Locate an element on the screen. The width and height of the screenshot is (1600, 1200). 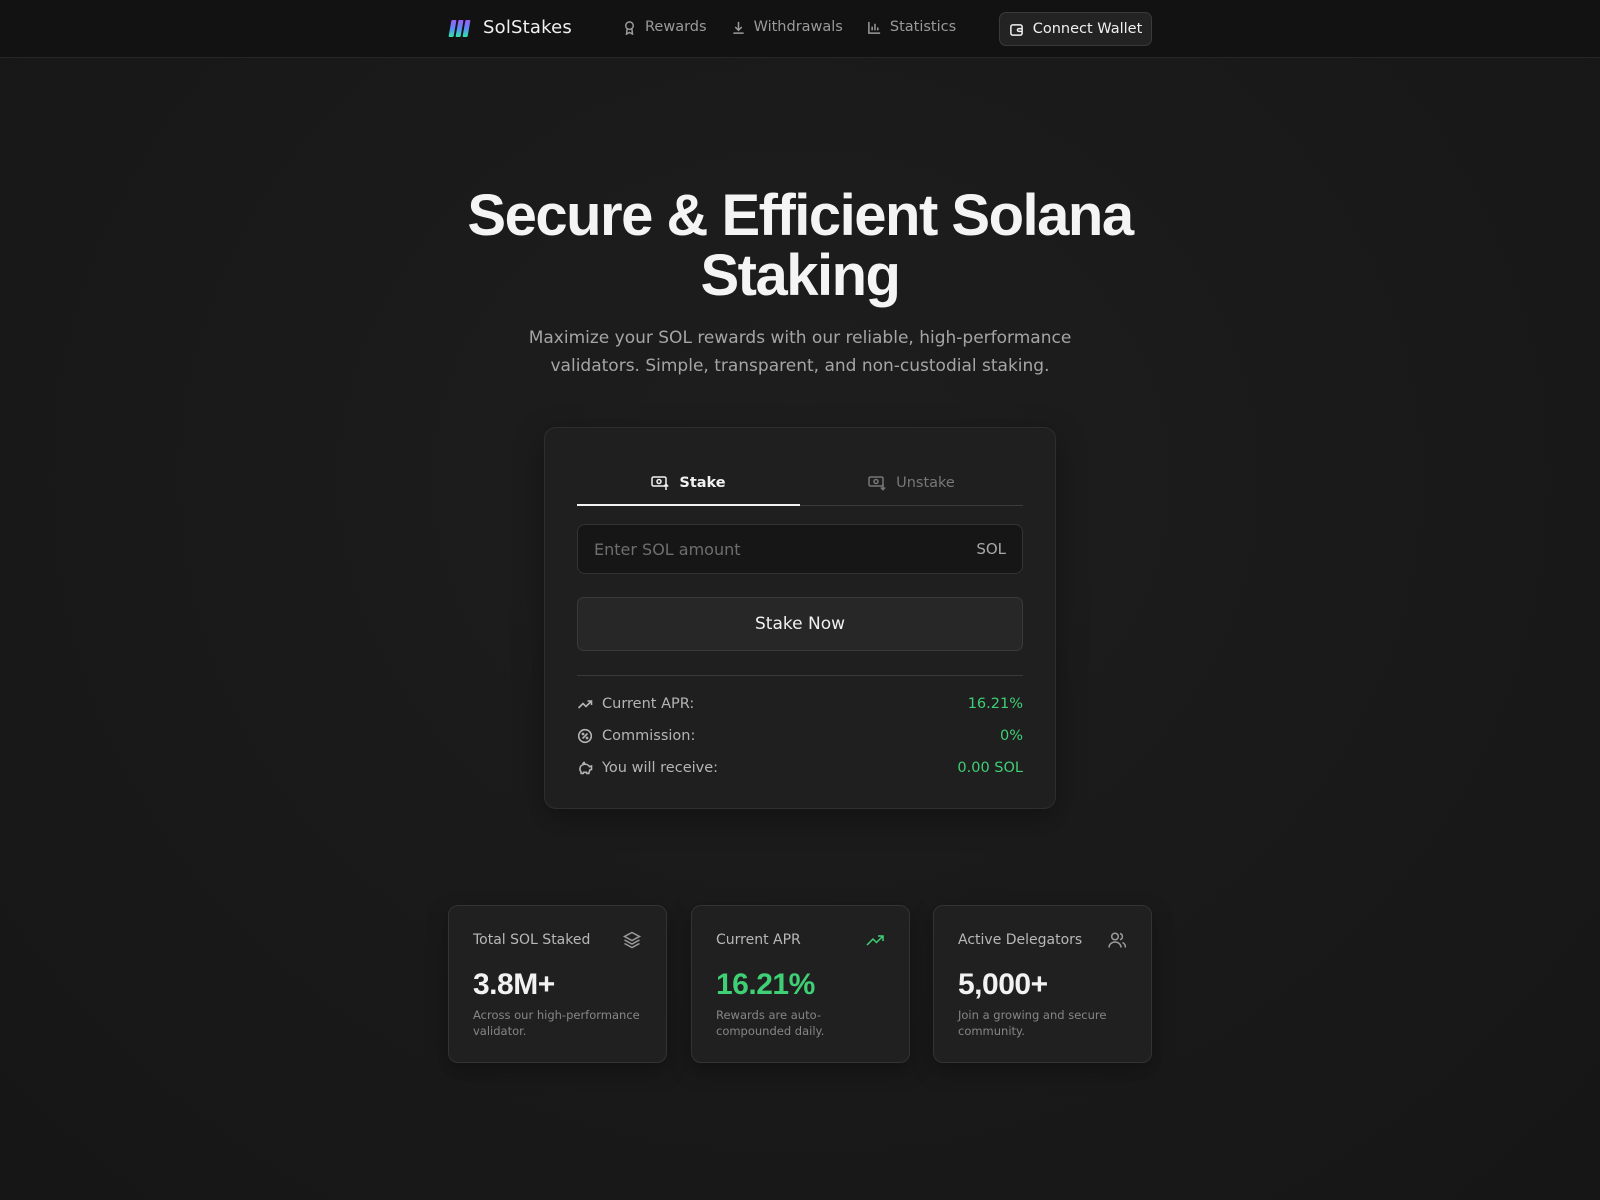
stat-value: 5,000+ is located at coordinates (1003, 984).